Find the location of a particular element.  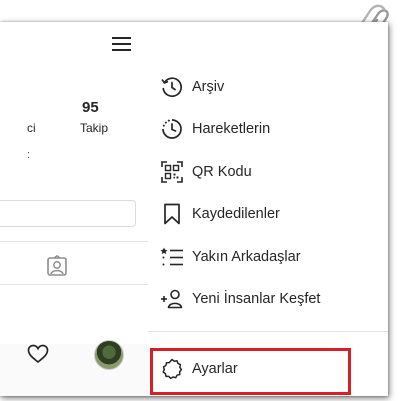

archive-history-icon is located at coordinates (171, 87).